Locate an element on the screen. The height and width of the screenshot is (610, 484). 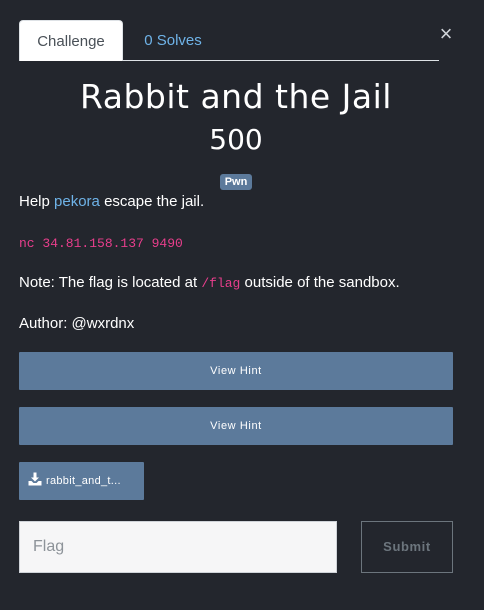
view-hint-button-1: View Hint is located at coordinates (236, 371).